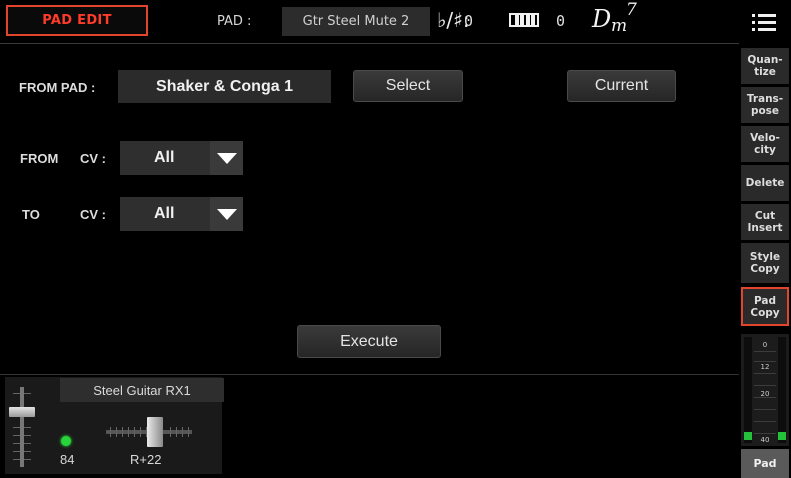 Image resolution: width=791 pixels, height=478 pixels. I want to click on sidebar-item-cut-insert: Cut Insert, so click(765, 222).